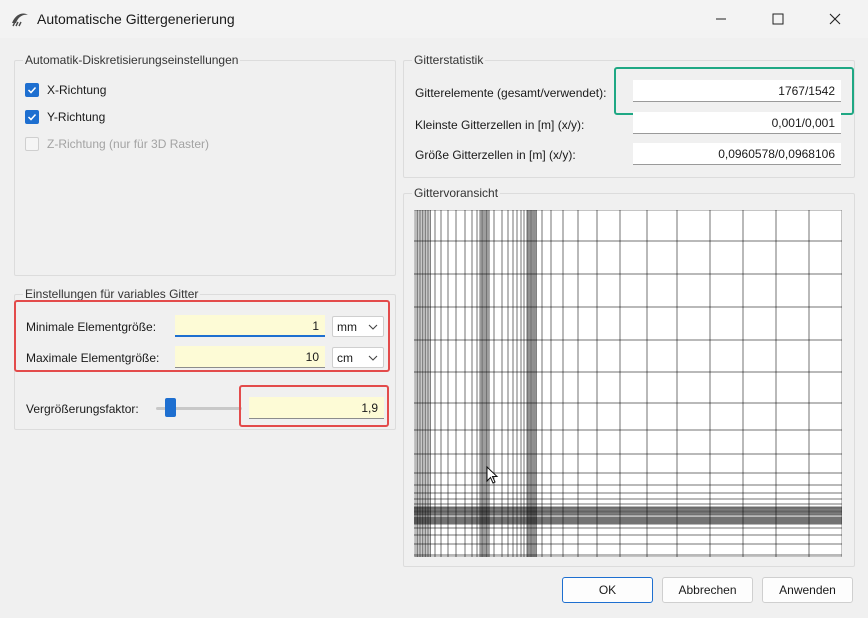  Describe the element at coordinates (136, 19) in the screenshot. I see `window-title: Automatische Gittergenerierung` at that location.